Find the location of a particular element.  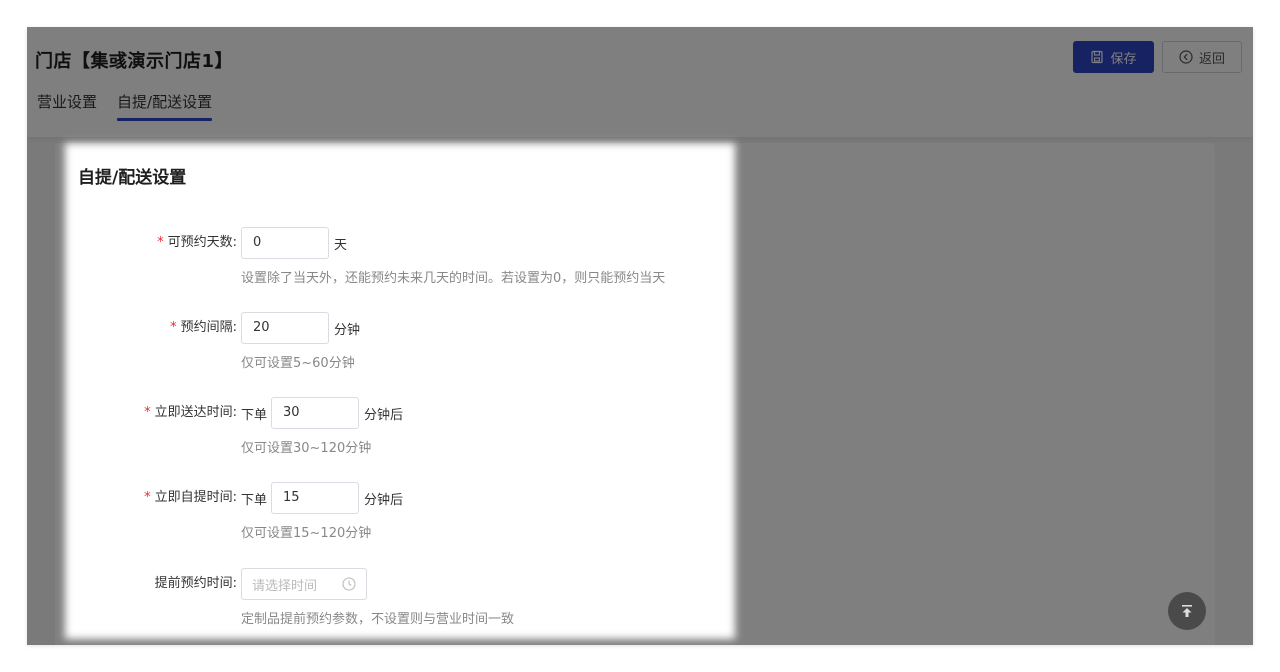

field-label-text: 提前预约时间: is located at coordinates (195, 583).